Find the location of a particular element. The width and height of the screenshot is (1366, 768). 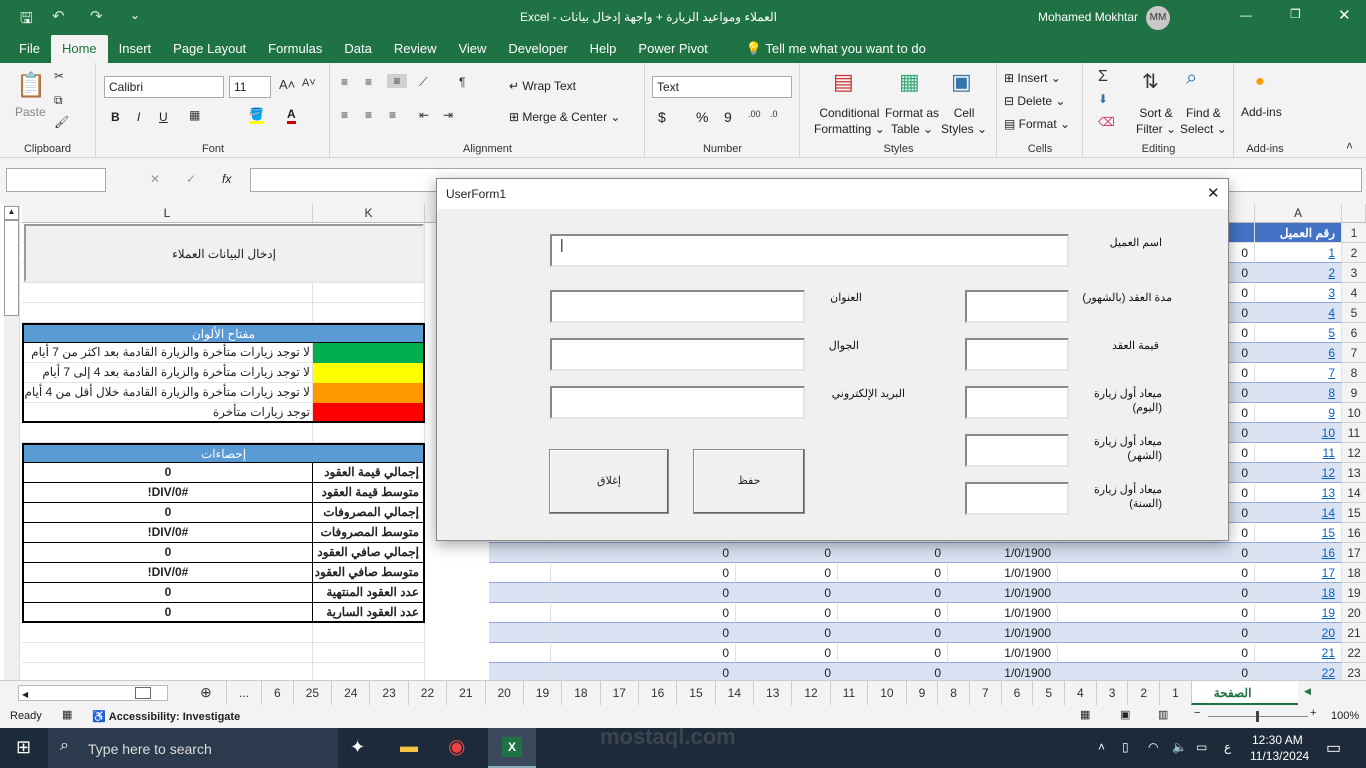

zoom-out-icon: − is located at coordinates (1197, 713).